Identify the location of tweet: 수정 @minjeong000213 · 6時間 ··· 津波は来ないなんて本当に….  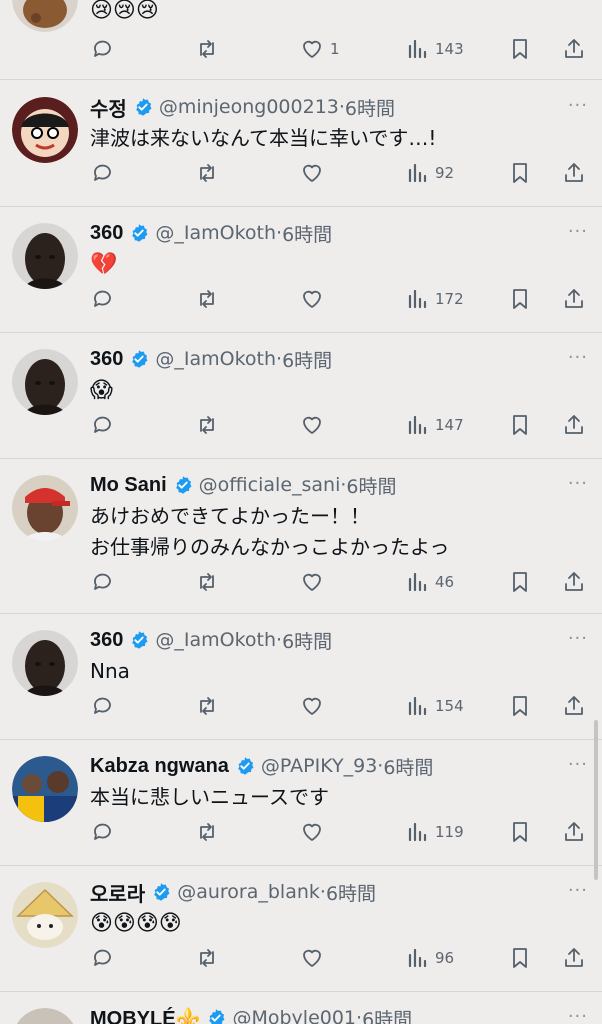
(301, 144).